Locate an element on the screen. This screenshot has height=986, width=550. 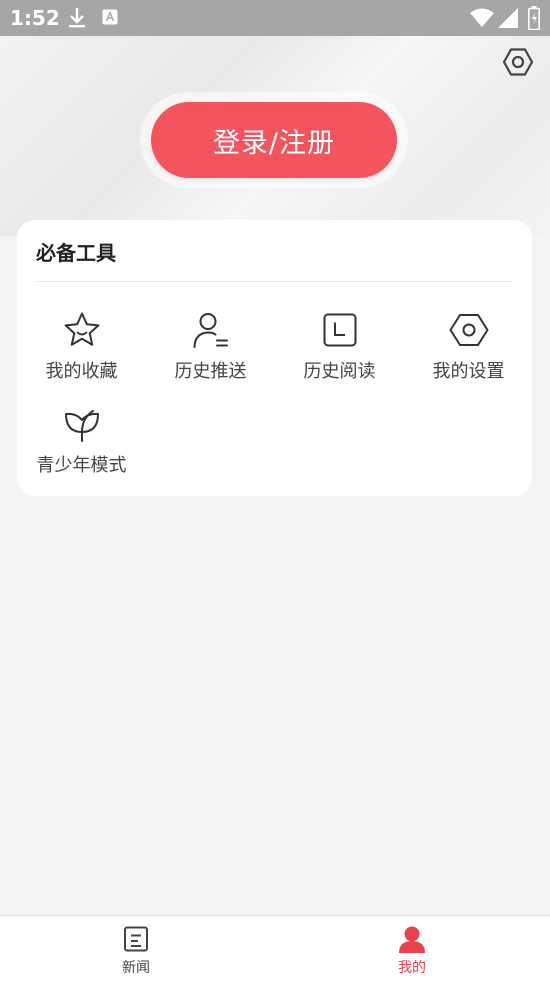
tool-teen-mode: 青少年模式 is located at coordinates (81, 440).